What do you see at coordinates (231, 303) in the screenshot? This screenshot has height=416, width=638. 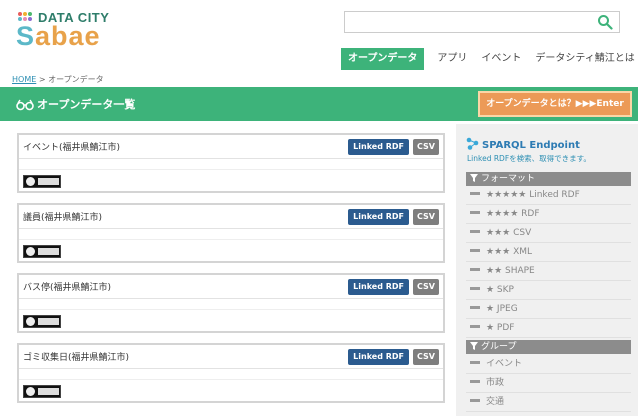 I see `dataset-card: バス停(福井県鯖江市) Linked RDF CSV` at bounding box center [231, 303].